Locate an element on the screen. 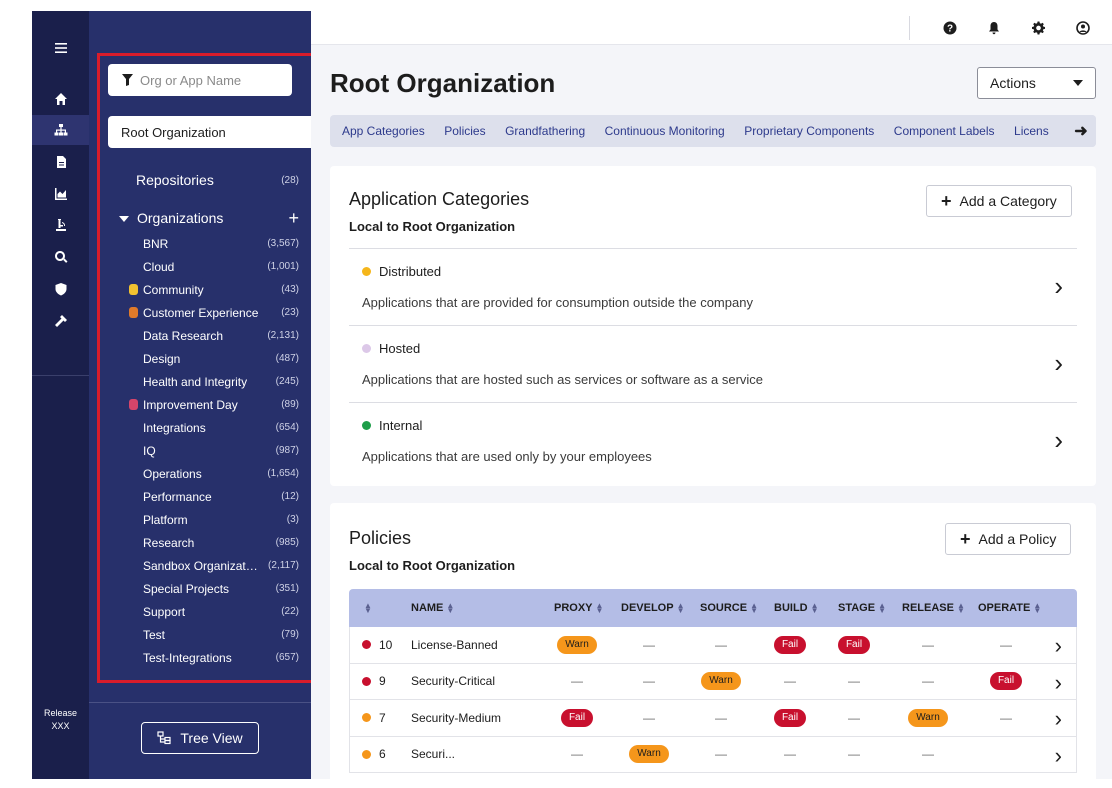  gear-icon is located at coordinates (1039, 28).